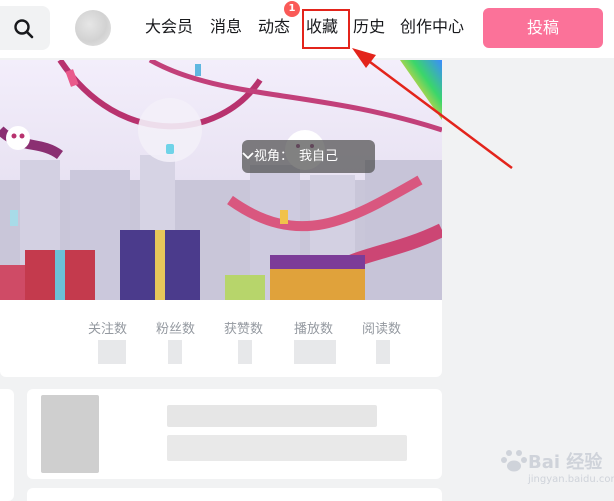 The image size is (614, 501). I want to click on stat-plays-label: 播放数, so click(314, 329).